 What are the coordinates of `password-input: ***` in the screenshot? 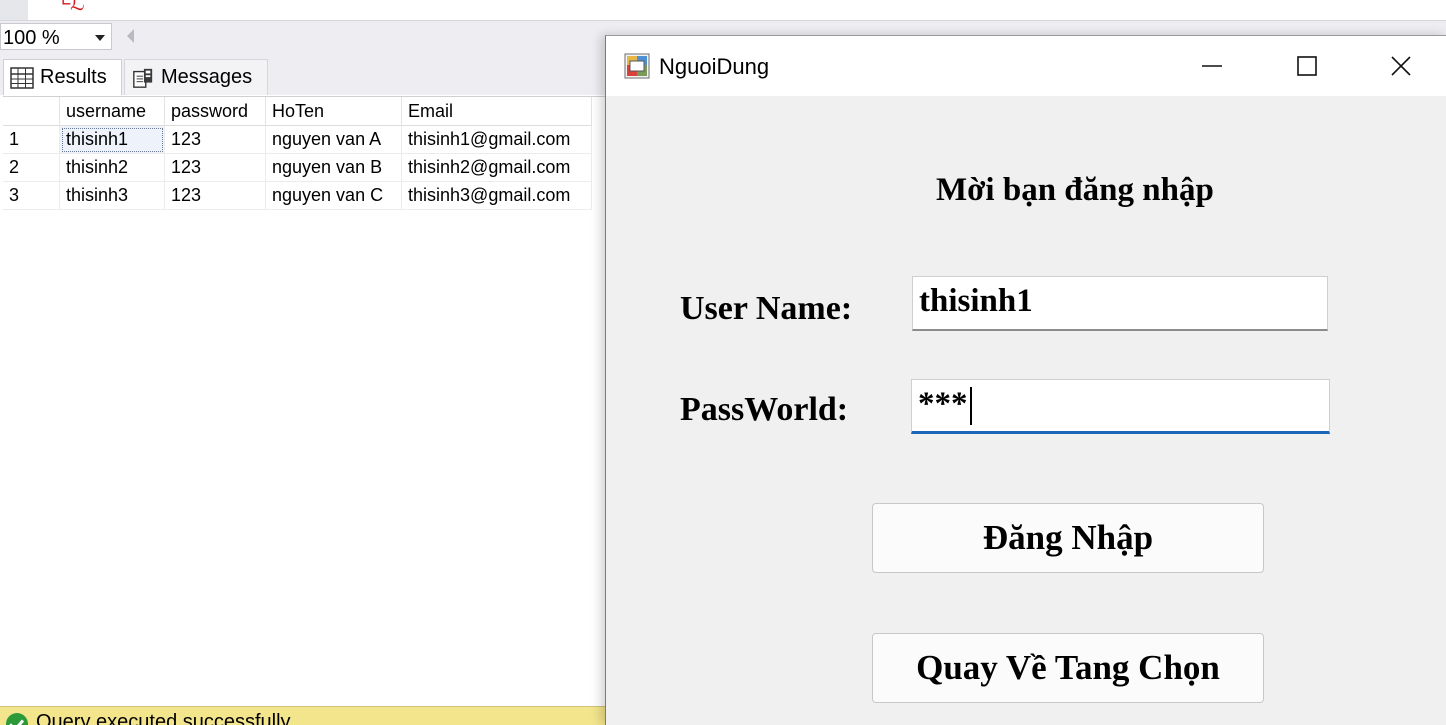 It's located at (1120, 406).